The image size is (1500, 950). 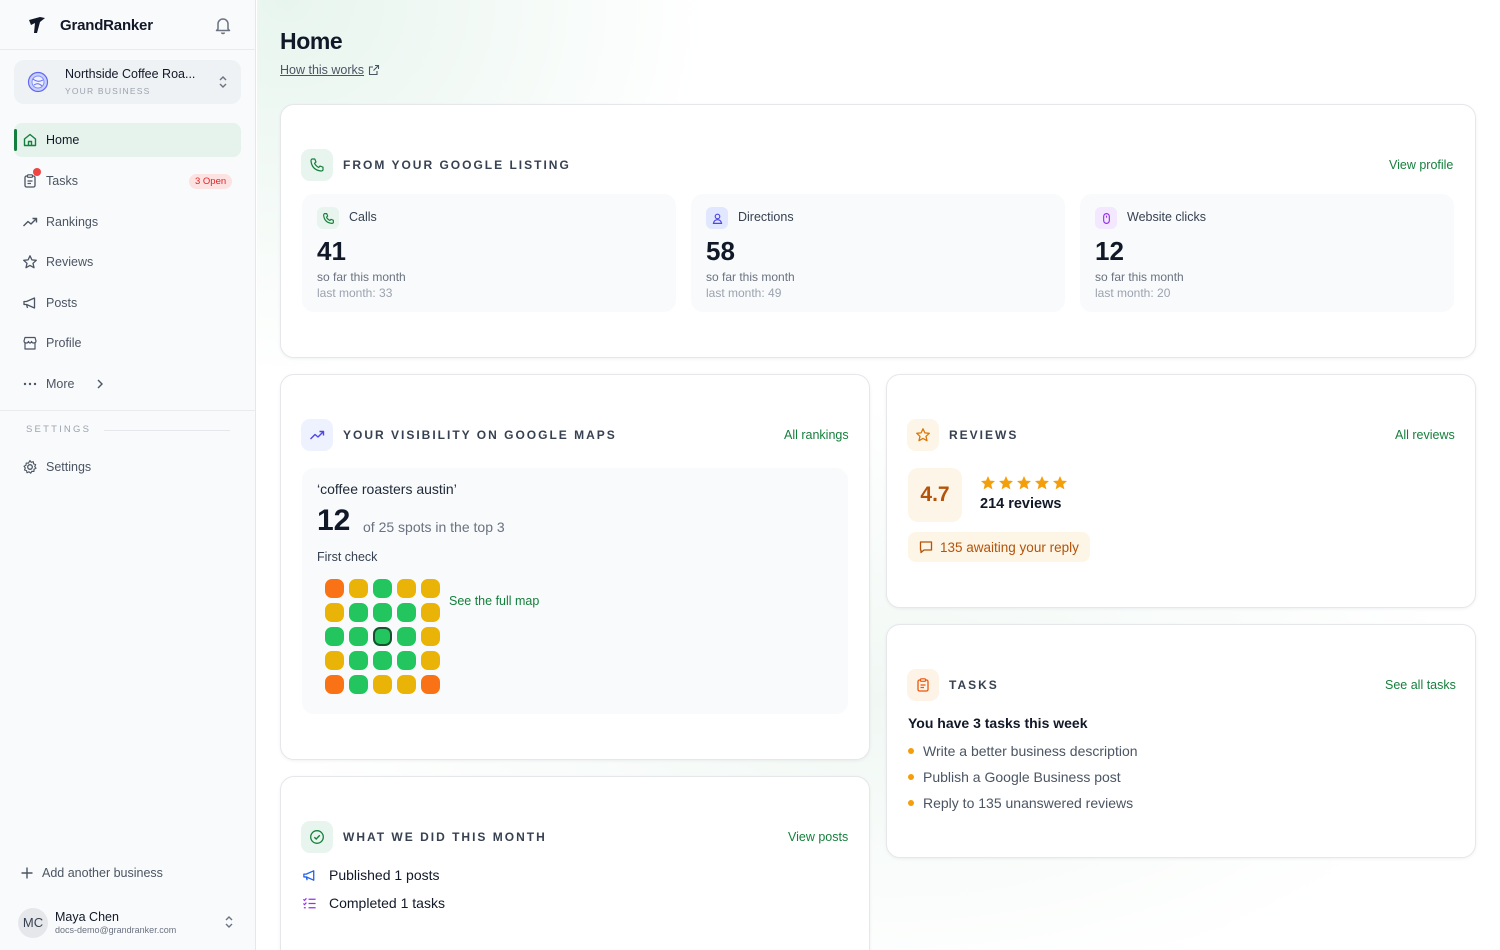 What do you see at coordinates (494, 601) in the screenshot?
I see `see-full-map-link: See the full map` at bounding box center [494, 601].